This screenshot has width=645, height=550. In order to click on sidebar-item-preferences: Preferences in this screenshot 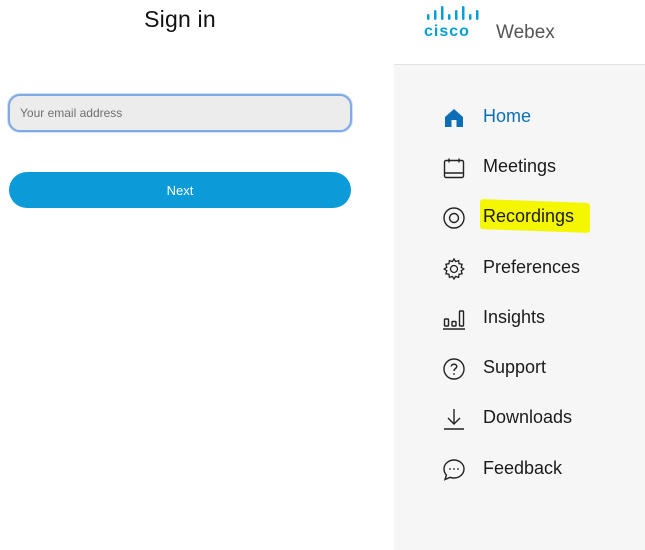, I will do `click(519, 268)`.